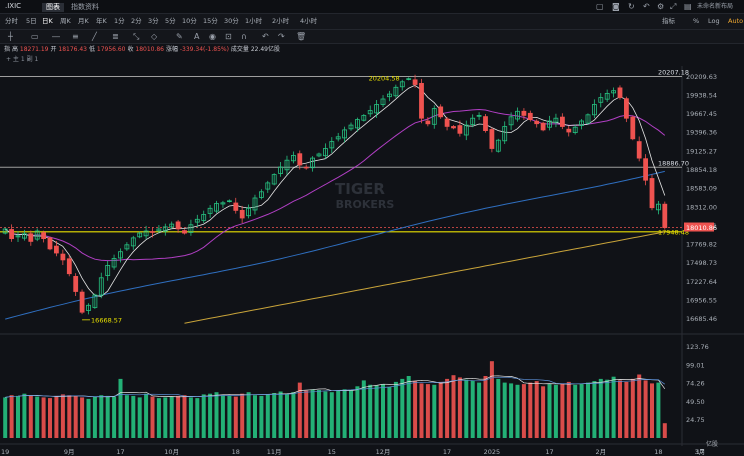  Describe the element at coordinates (210, 21) in the screenshot. I see `tf-15min: 15分` at that location.